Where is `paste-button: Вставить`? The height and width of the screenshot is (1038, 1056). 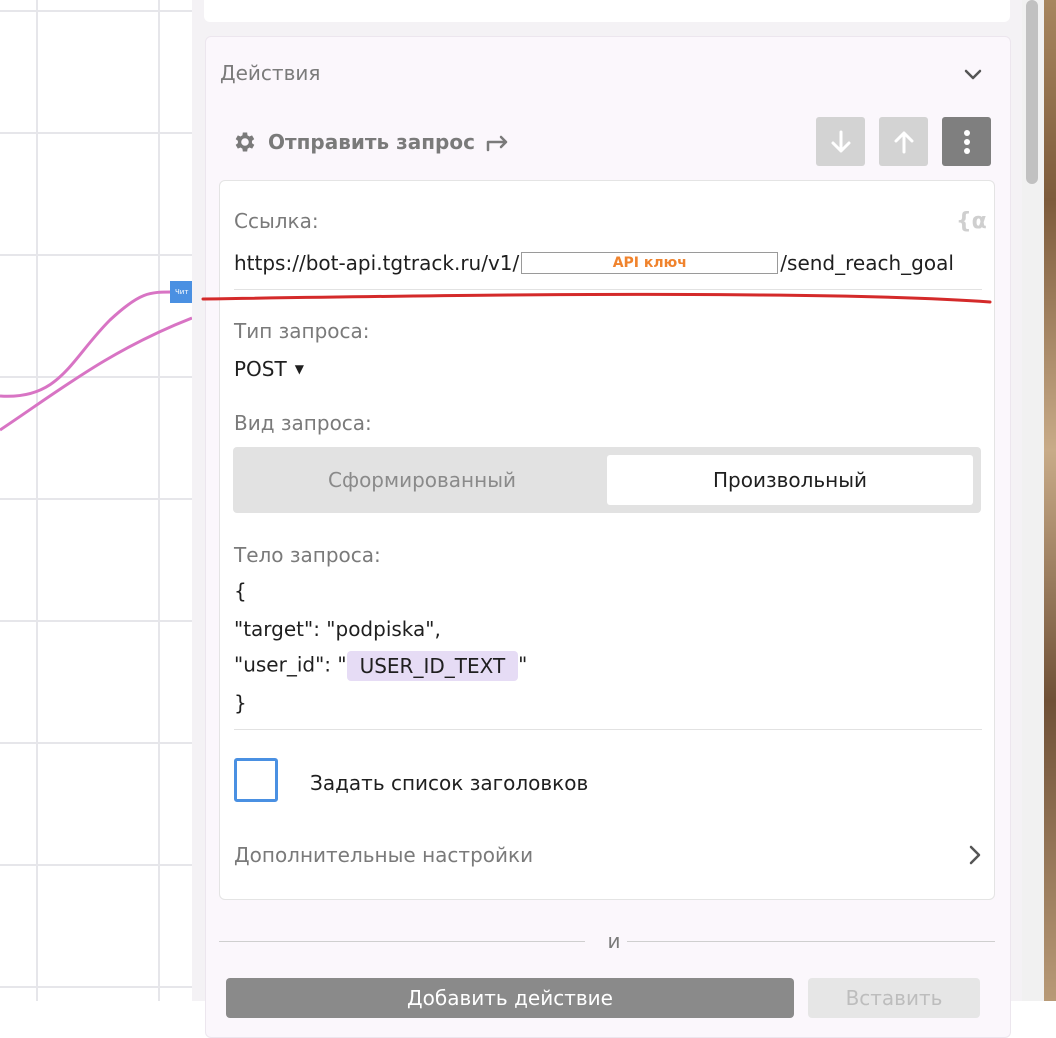 paste-button: Вставить is located at coordinates (894, 998).